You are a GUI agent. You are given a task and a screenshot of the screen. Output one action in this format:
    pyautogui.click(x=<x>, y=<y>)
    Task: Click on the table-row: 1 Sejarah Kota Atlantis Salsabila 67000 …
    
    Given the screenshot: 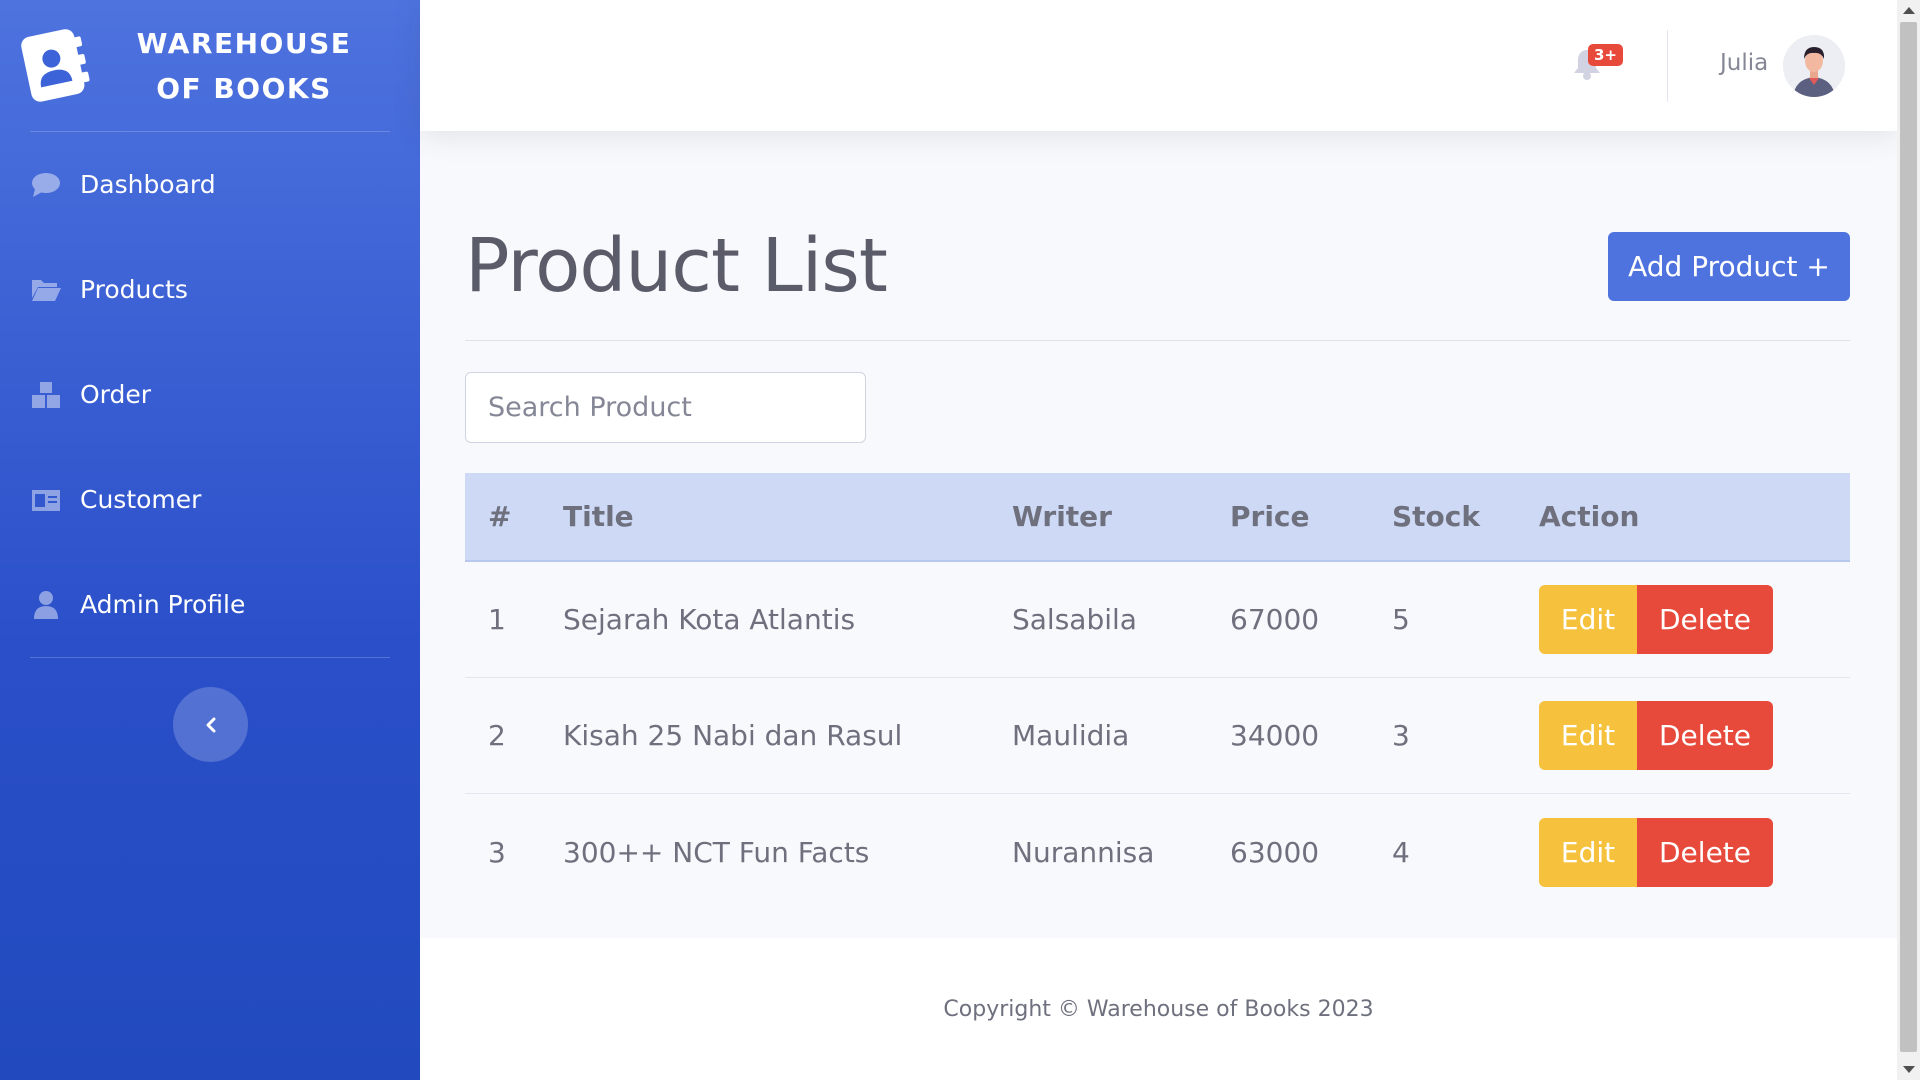 What is the action you would take?
    pyautogui.click(x=1157, y=620)
    